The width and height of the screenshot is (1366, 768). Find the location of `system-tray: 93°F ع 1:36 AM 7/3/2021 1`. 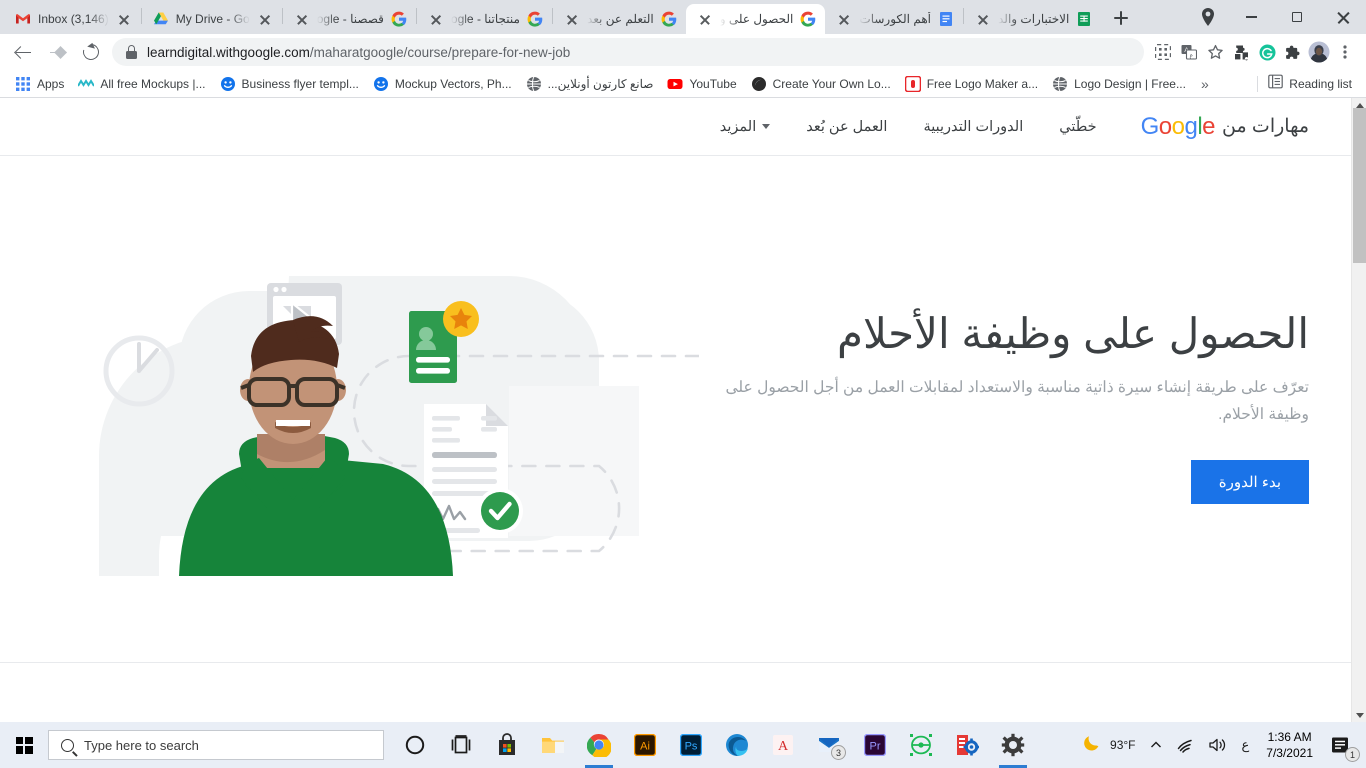

system-tray: 93°F ع 1:36 AM 7/3/2021 1 is located at coordinates (1220, 745).